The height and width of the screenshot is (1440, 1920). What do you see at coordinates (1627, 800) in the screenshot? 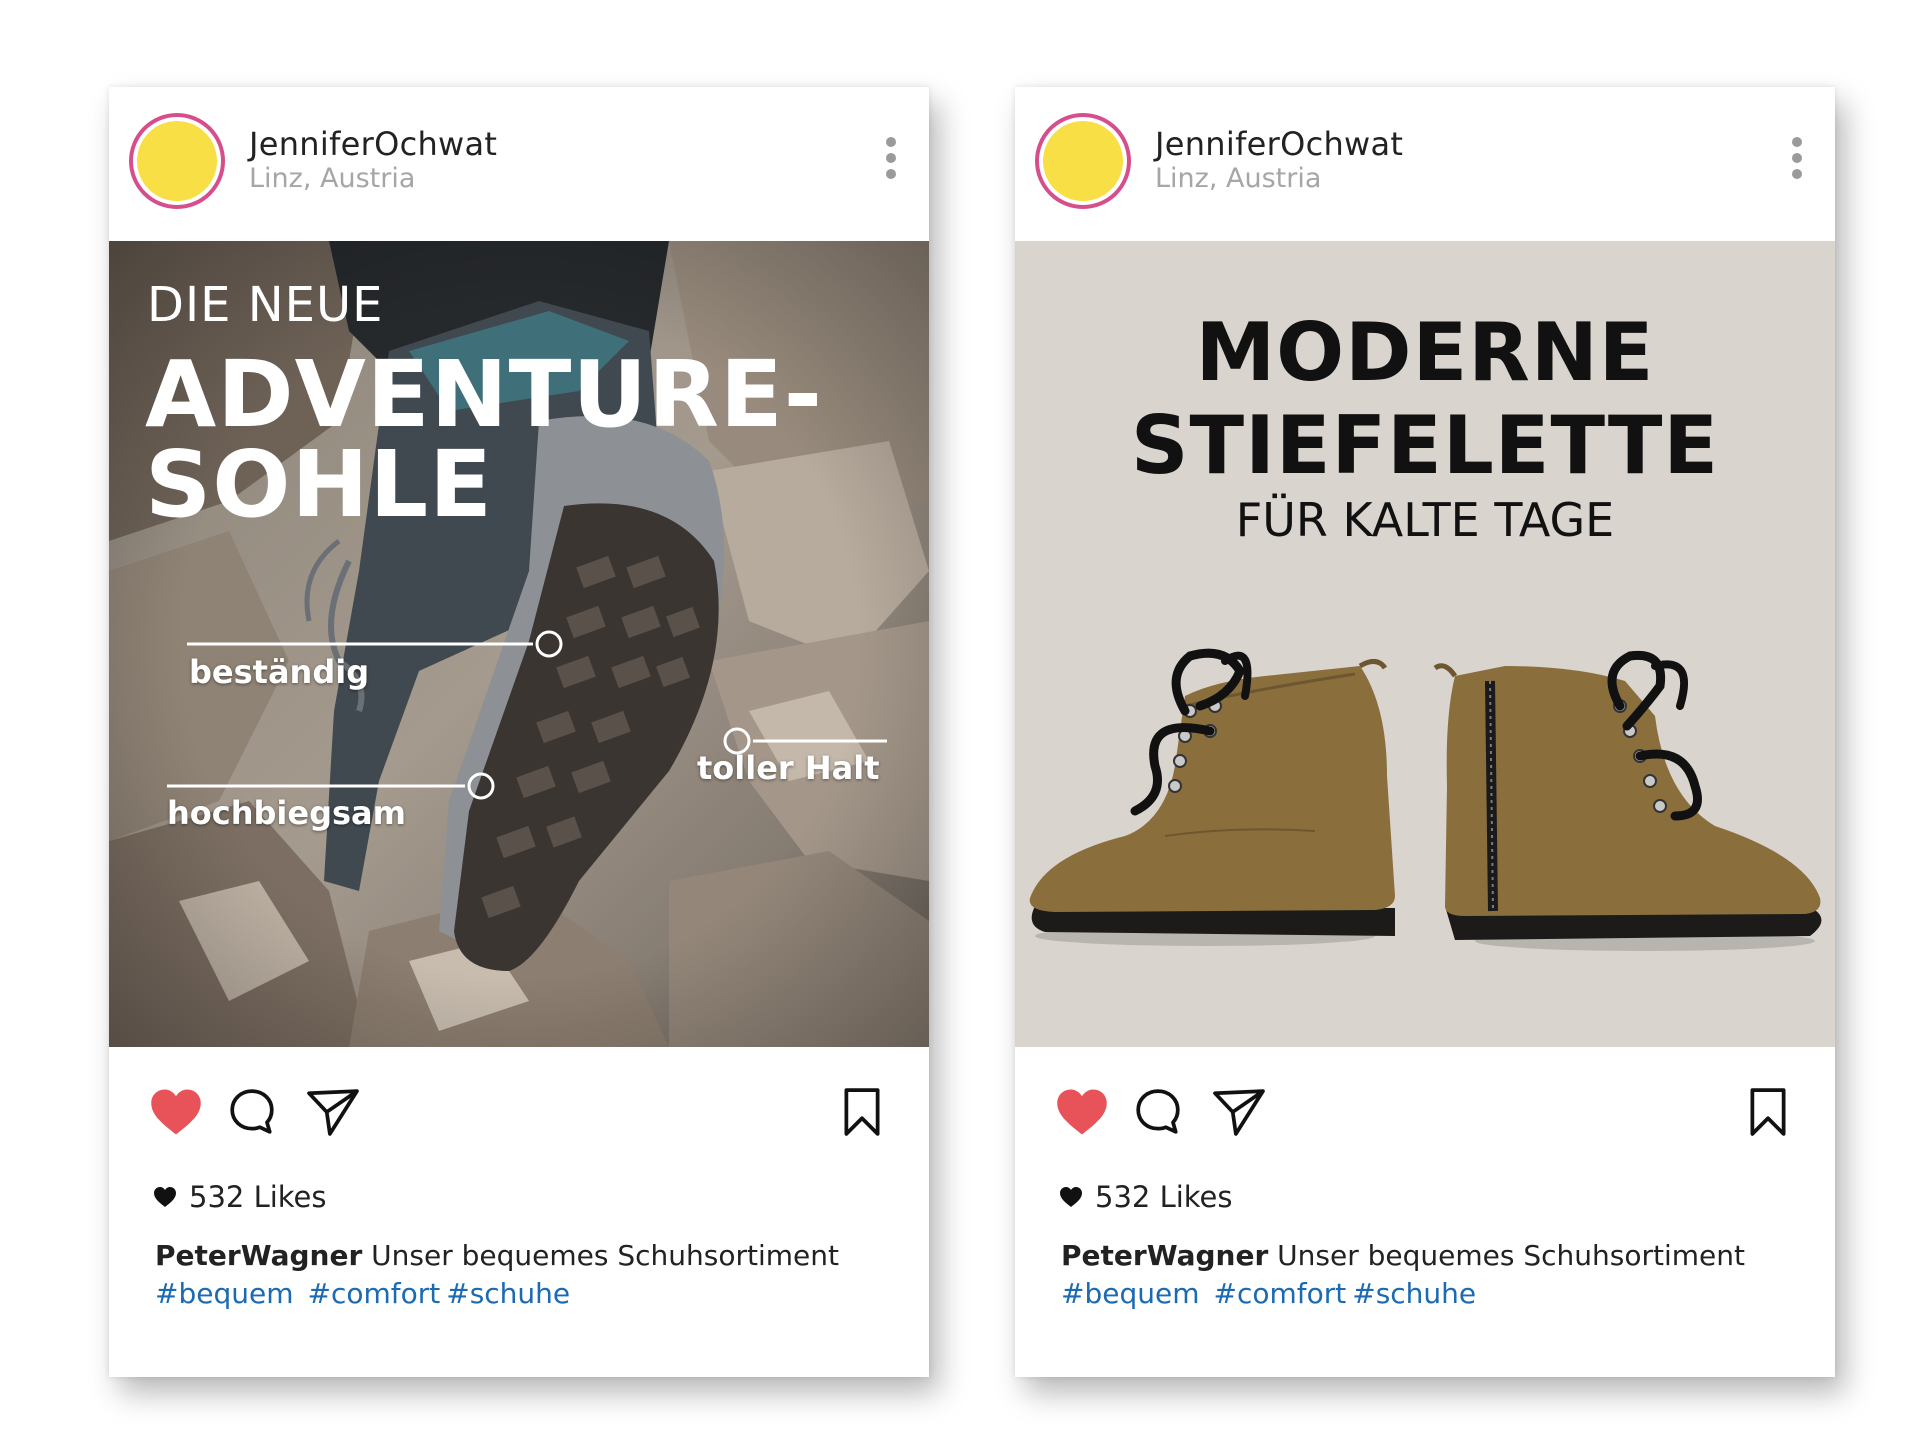
I see `right-boot` at bounding box center [1627, 800].